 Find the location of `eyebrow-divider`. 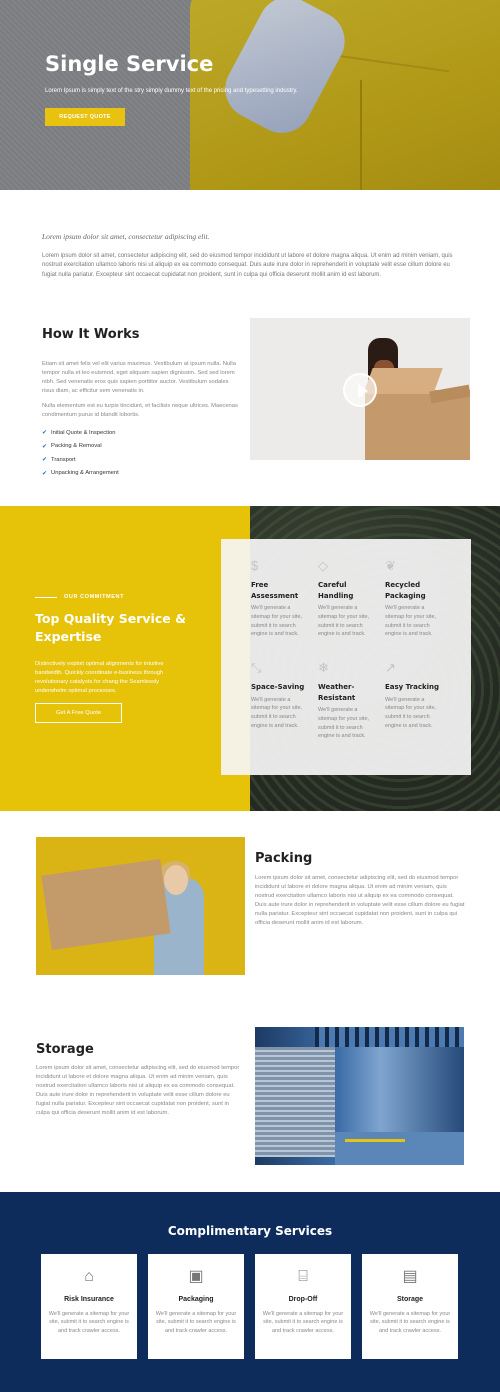

eyebrow-divider is located at coordinates (46, 597).